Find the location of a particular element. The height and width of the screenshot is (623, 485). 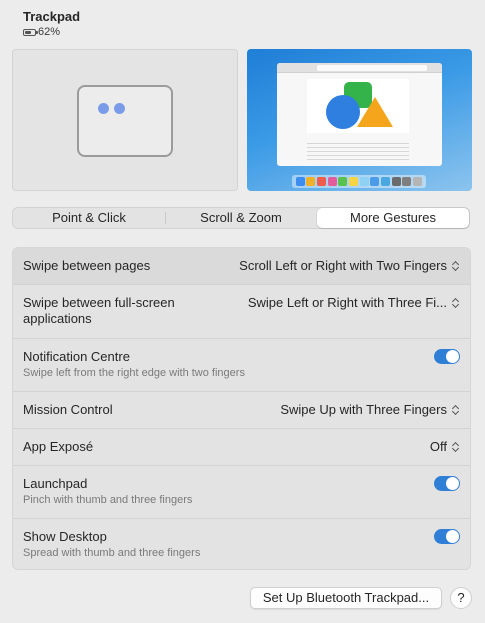

tab-more-gestures: More Gestures is located at coordinates (393, 218).